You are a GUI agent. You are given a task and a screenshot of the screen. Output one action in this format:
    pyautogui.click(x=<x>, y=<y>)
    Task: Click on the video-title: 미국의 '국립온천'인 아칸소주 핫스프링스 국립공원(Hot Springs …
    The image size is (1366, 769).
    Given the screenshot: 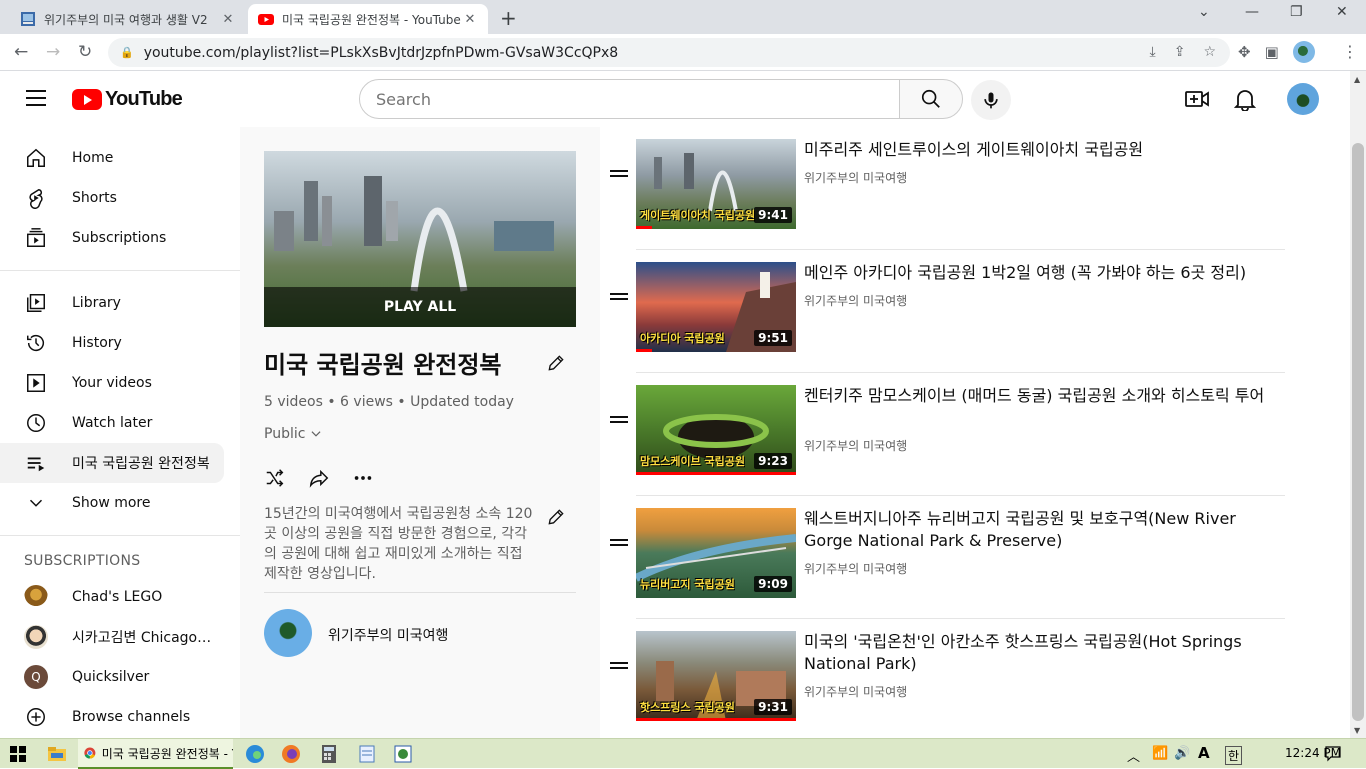 What is the action you would take?
    pyautogui.click(x=1044, y=653)
    